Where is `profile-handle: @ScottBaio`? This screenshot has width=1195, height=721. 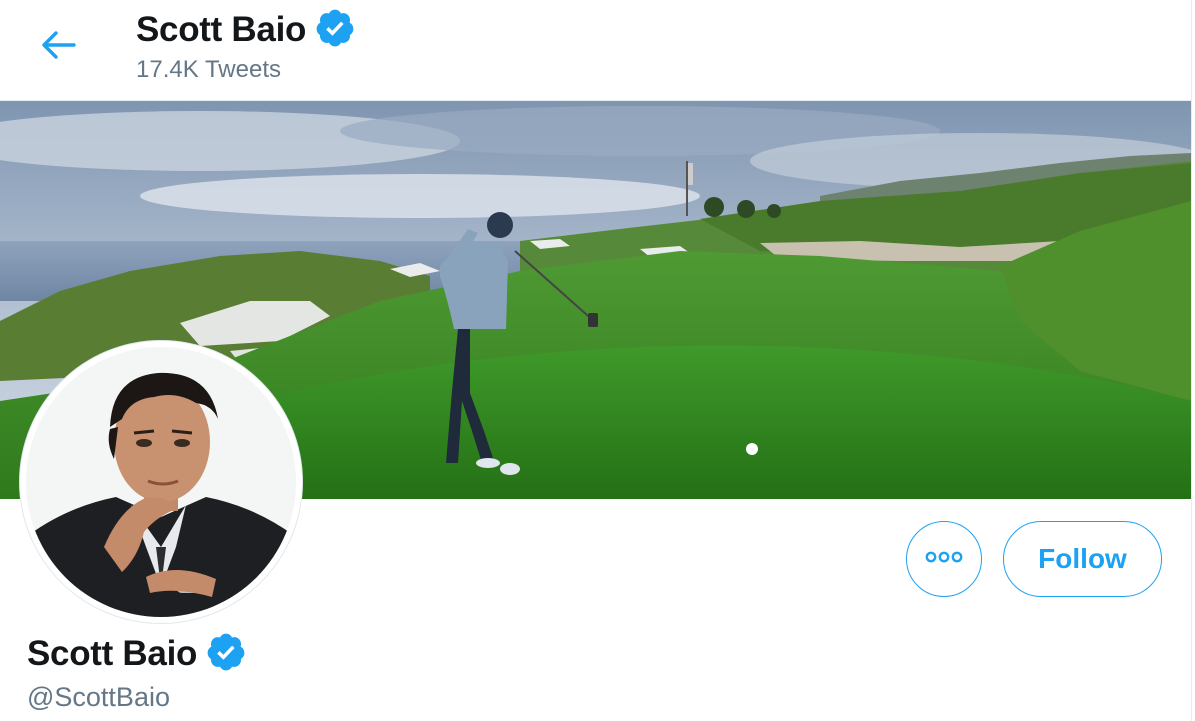 profile-handle: @ScottBaio is located at coordinates (98, 697).